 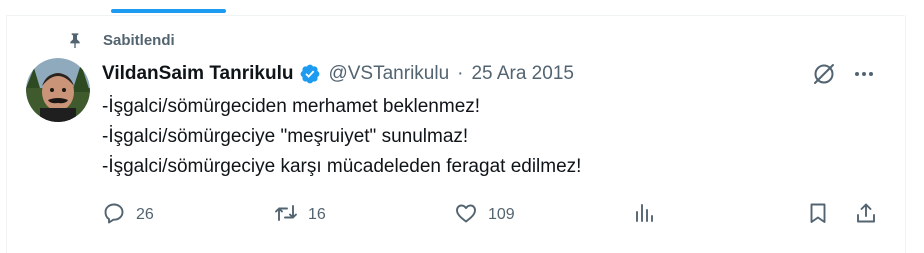 I want to click on like-count: 109, so click(x=501, y=214).